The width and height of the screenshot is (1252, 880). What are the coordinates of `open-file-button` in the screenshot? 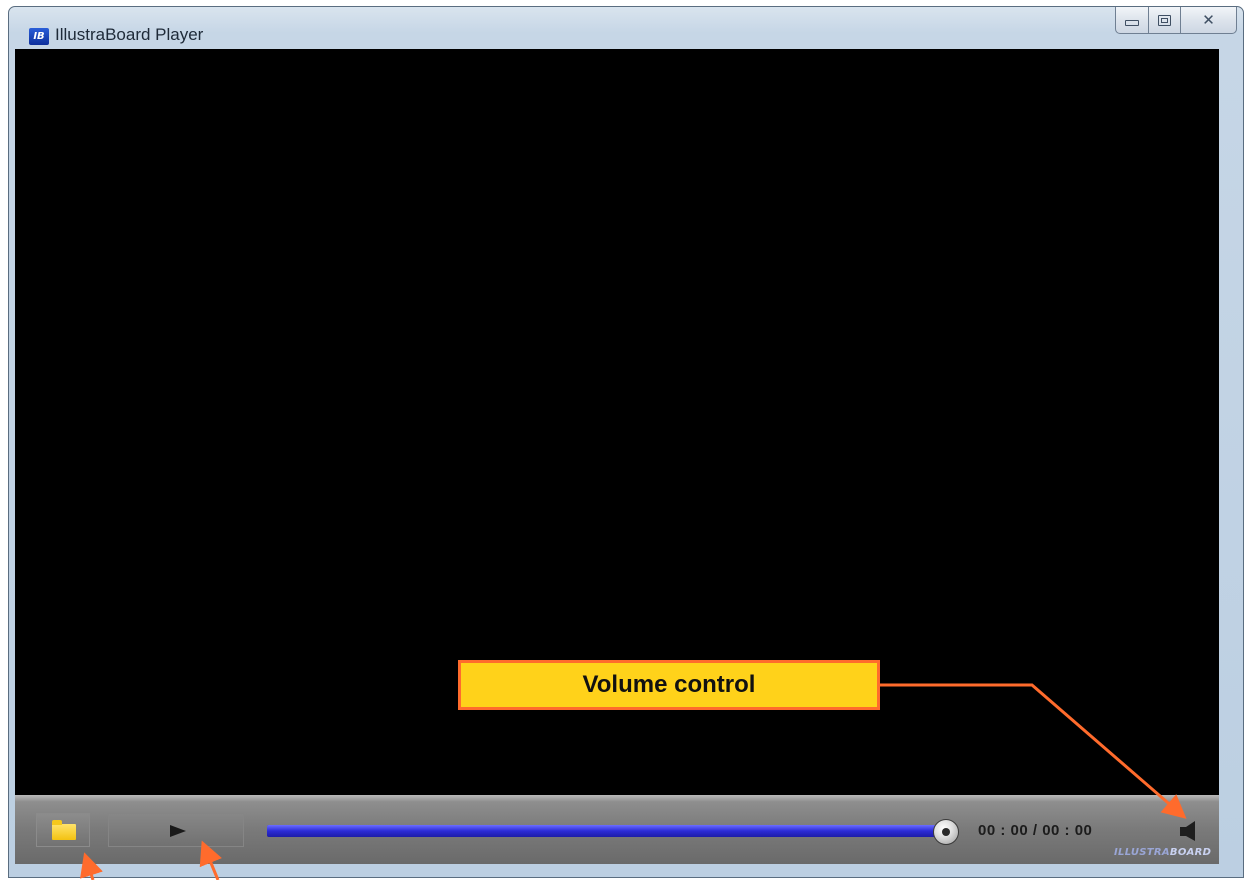 It's located at (63, 830).